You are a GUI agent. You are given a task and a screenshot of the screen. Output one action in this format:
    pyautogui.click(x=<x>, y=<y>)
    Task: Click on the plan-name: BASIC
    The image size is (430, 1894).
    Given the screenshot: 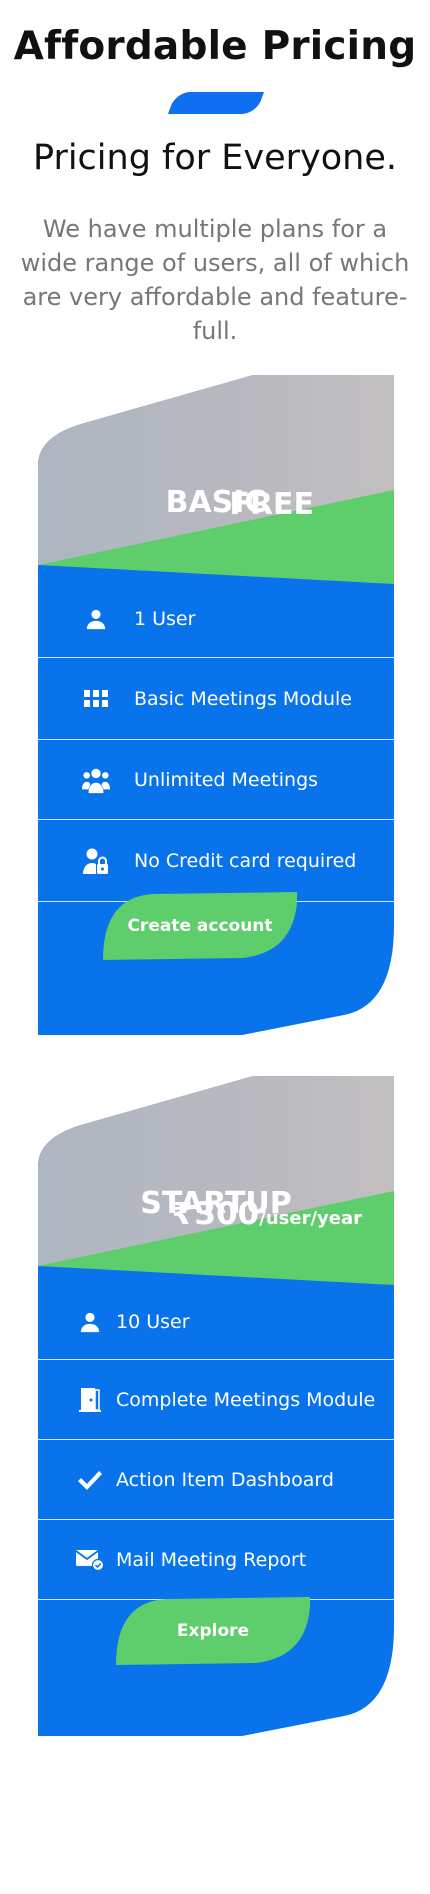 What is the action you would take?
    pyautogui.click(x=216, y=502)
    